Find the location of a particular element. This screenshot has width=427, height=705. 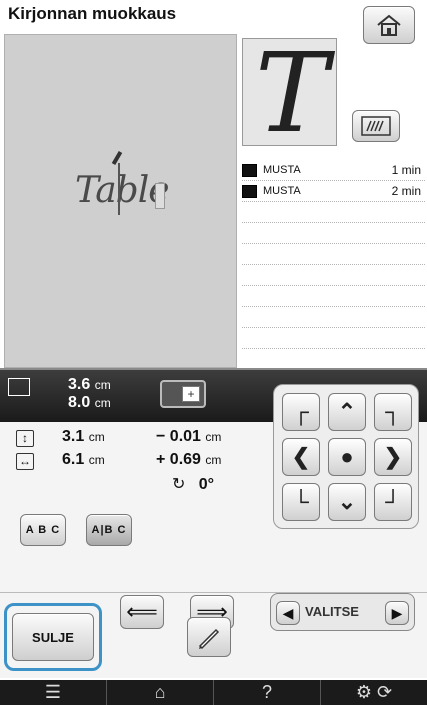

letter-spacing-label: A B C is located at coordinates (43, 530).